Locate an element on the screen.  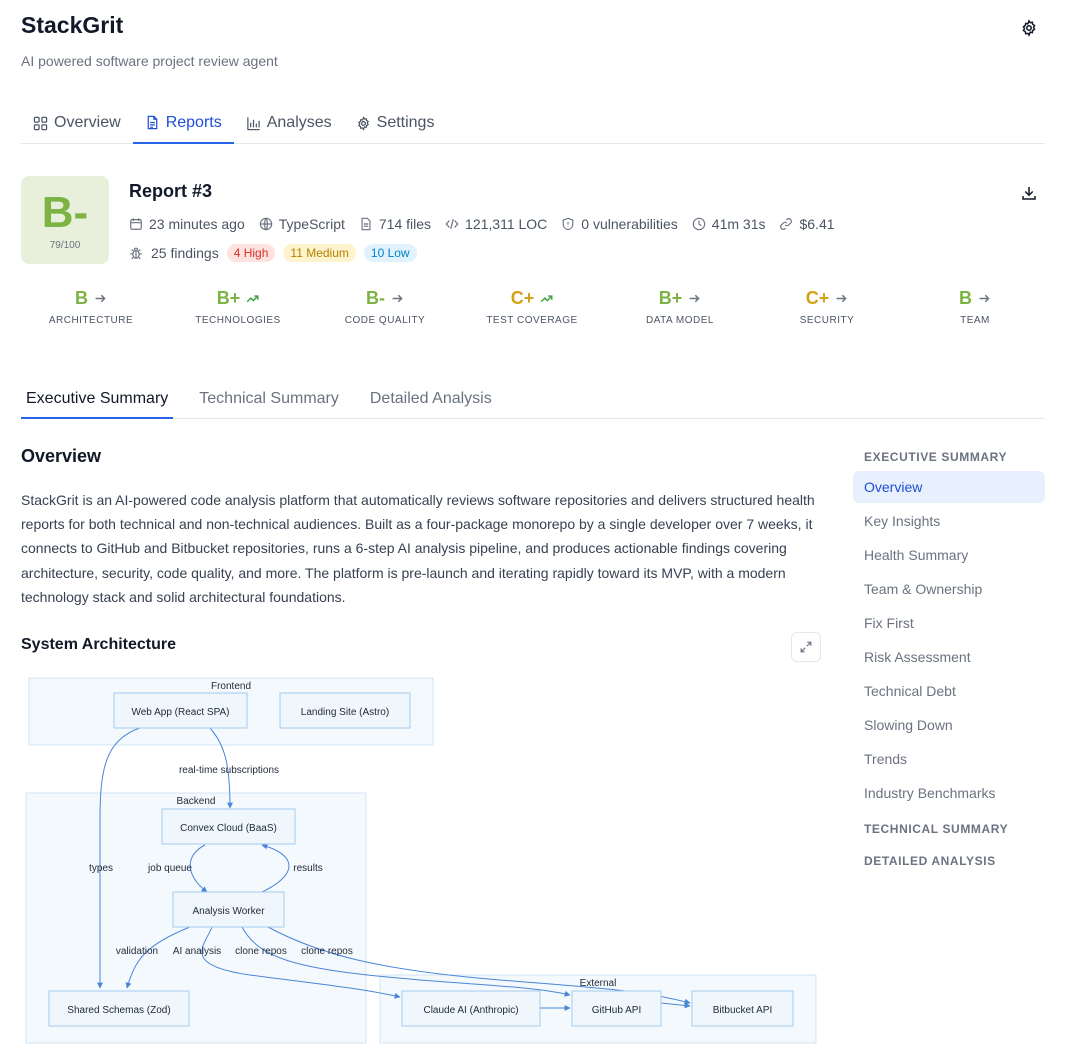
findings-high-badge: 4 High is located at coordinates (251, 253).